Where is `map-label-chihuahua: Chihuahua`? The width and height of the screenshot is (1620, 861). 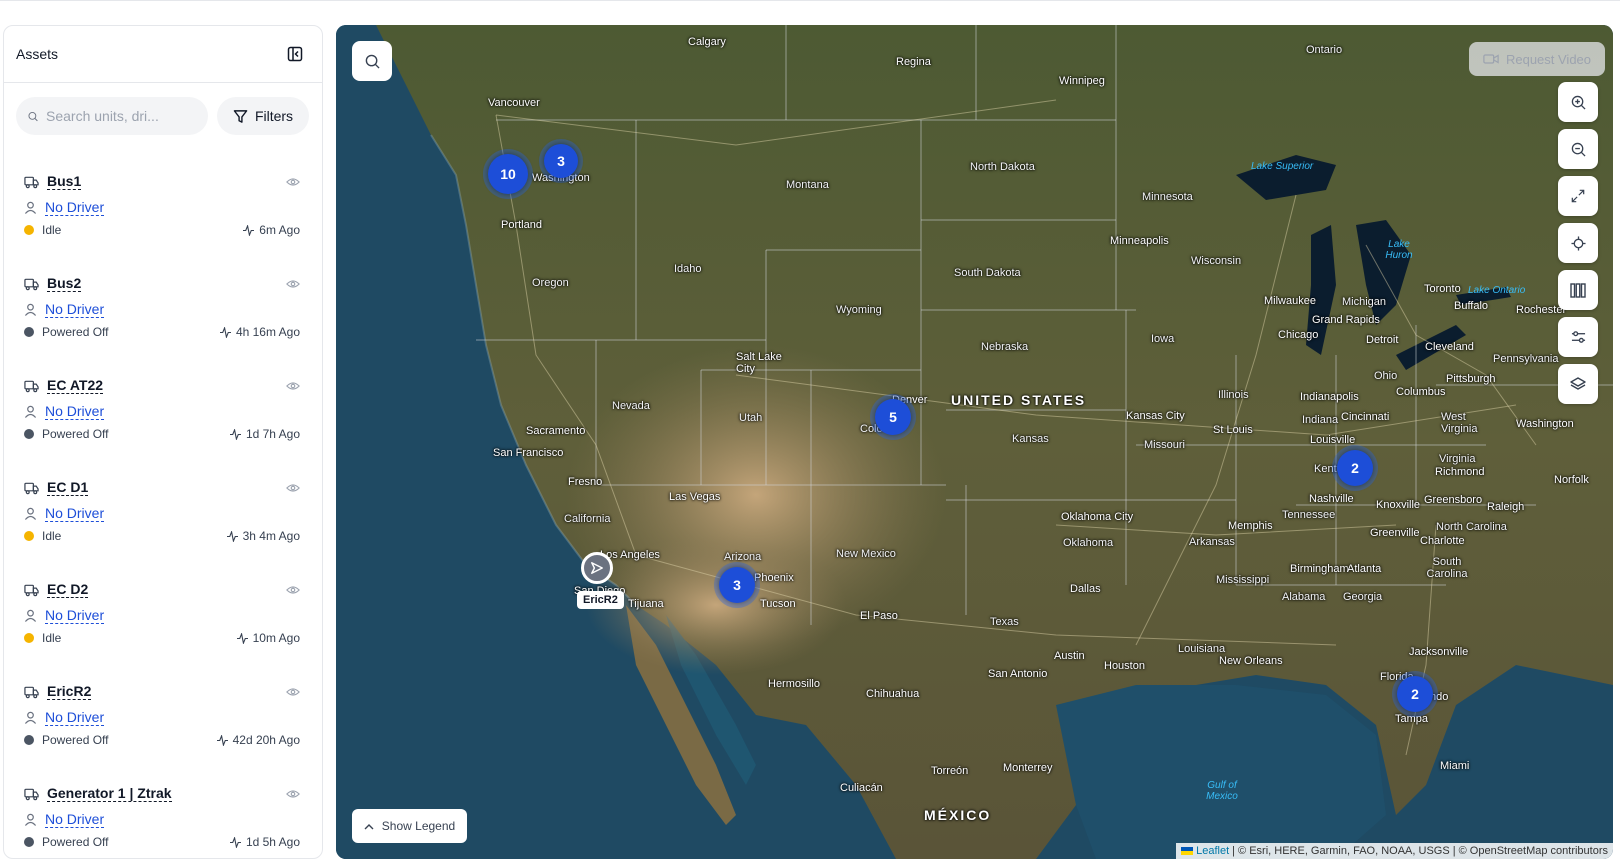
map-label-chihuahua: Chihuahua is located at coordinates (893, 694).